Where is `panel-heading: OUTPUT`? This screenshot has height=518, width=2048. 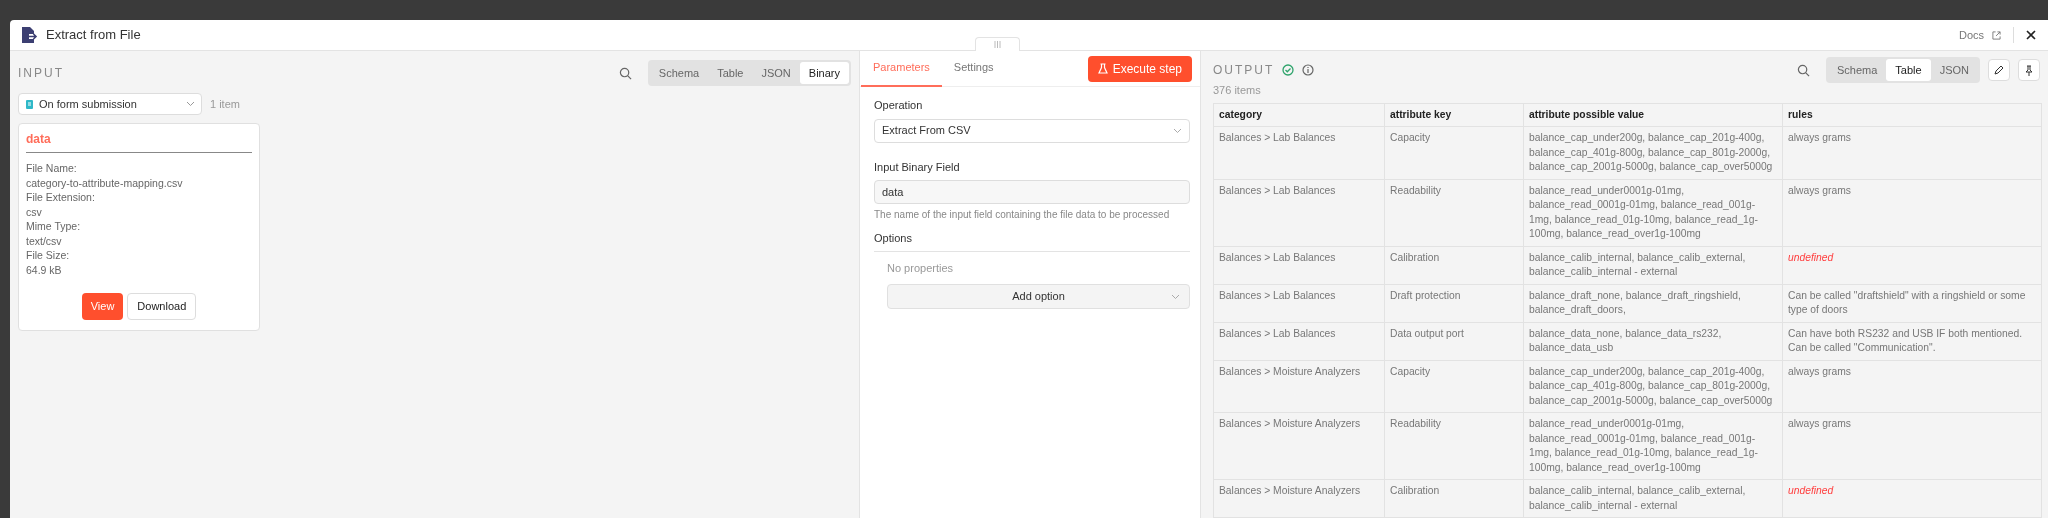
panel-heading: OUTPUT is located at coordinates (1244, 70).